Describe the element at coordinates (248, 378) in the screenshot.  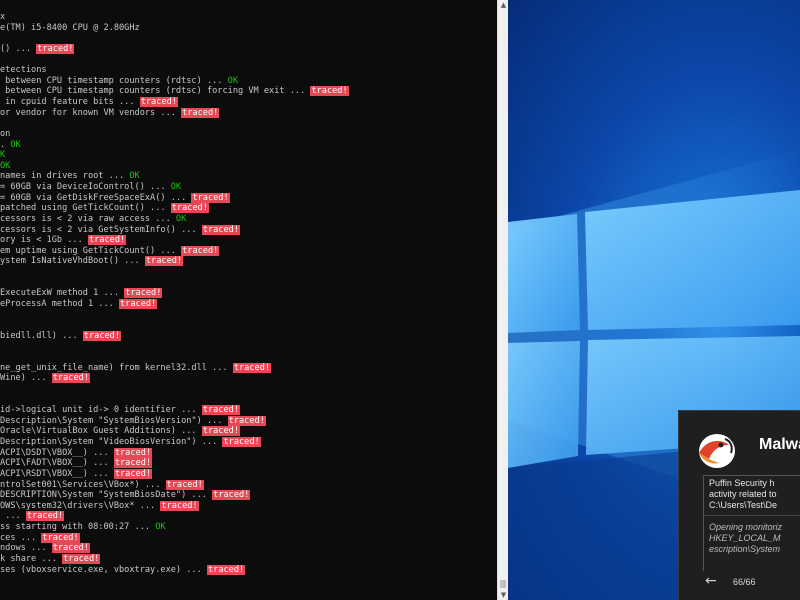
I see `console-line: Wine) ... traced!` at that location.